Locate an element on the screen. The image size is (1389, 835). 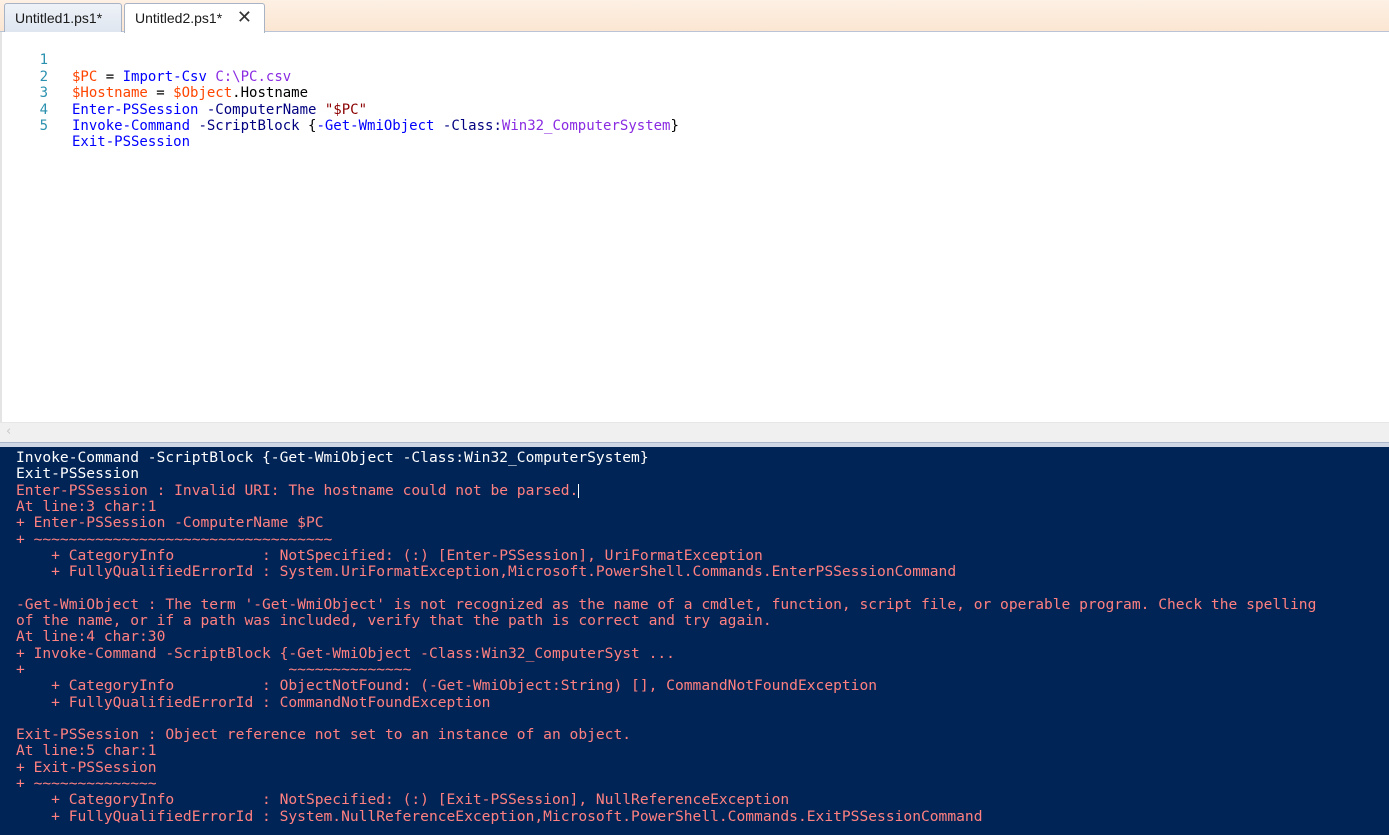
code-token: "$PC" is located at coordinates (342, 109).